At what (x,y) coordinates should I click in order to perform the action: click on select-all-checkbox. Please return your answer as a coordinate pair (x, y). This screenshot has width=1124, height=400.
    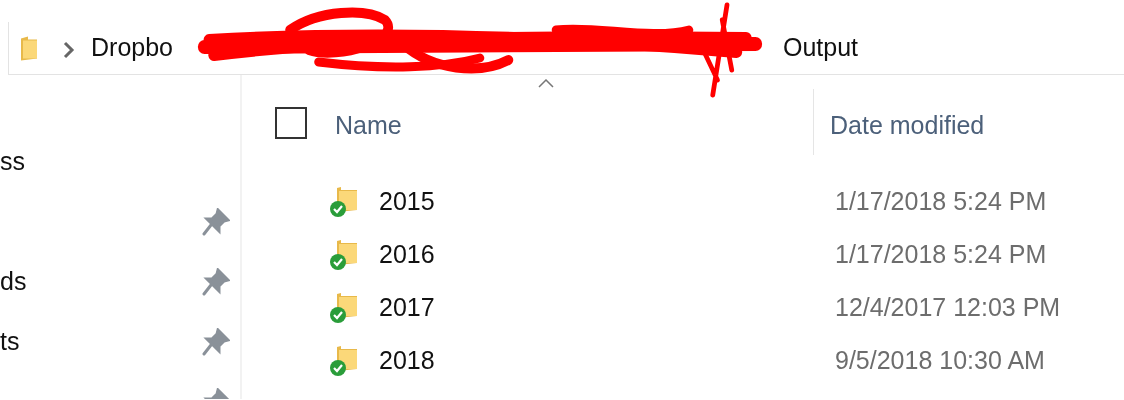
    Looking at the image, I should click on (291, 123).